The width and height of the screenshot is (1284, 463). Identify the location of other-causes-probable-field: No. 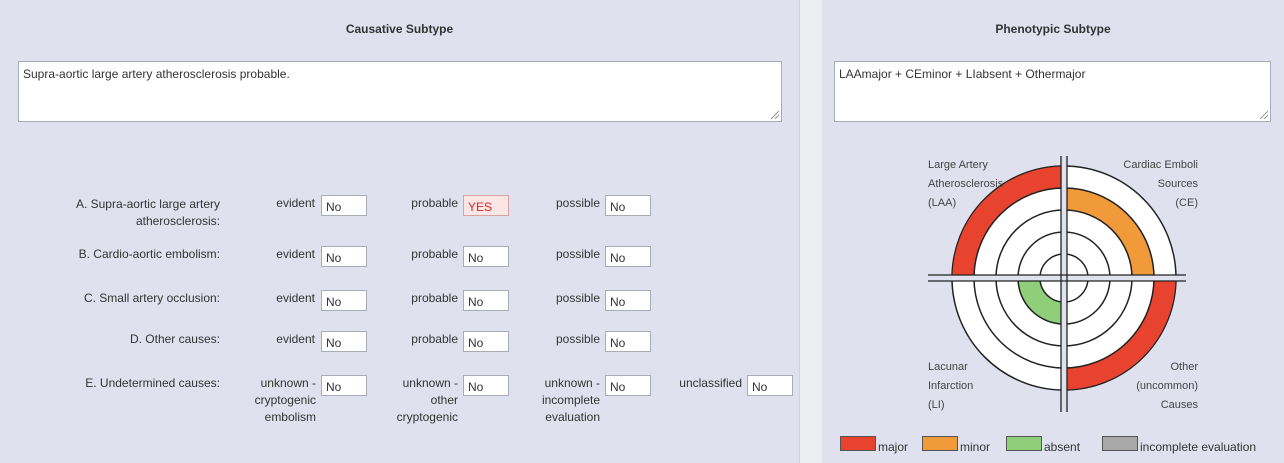
(486, 341).